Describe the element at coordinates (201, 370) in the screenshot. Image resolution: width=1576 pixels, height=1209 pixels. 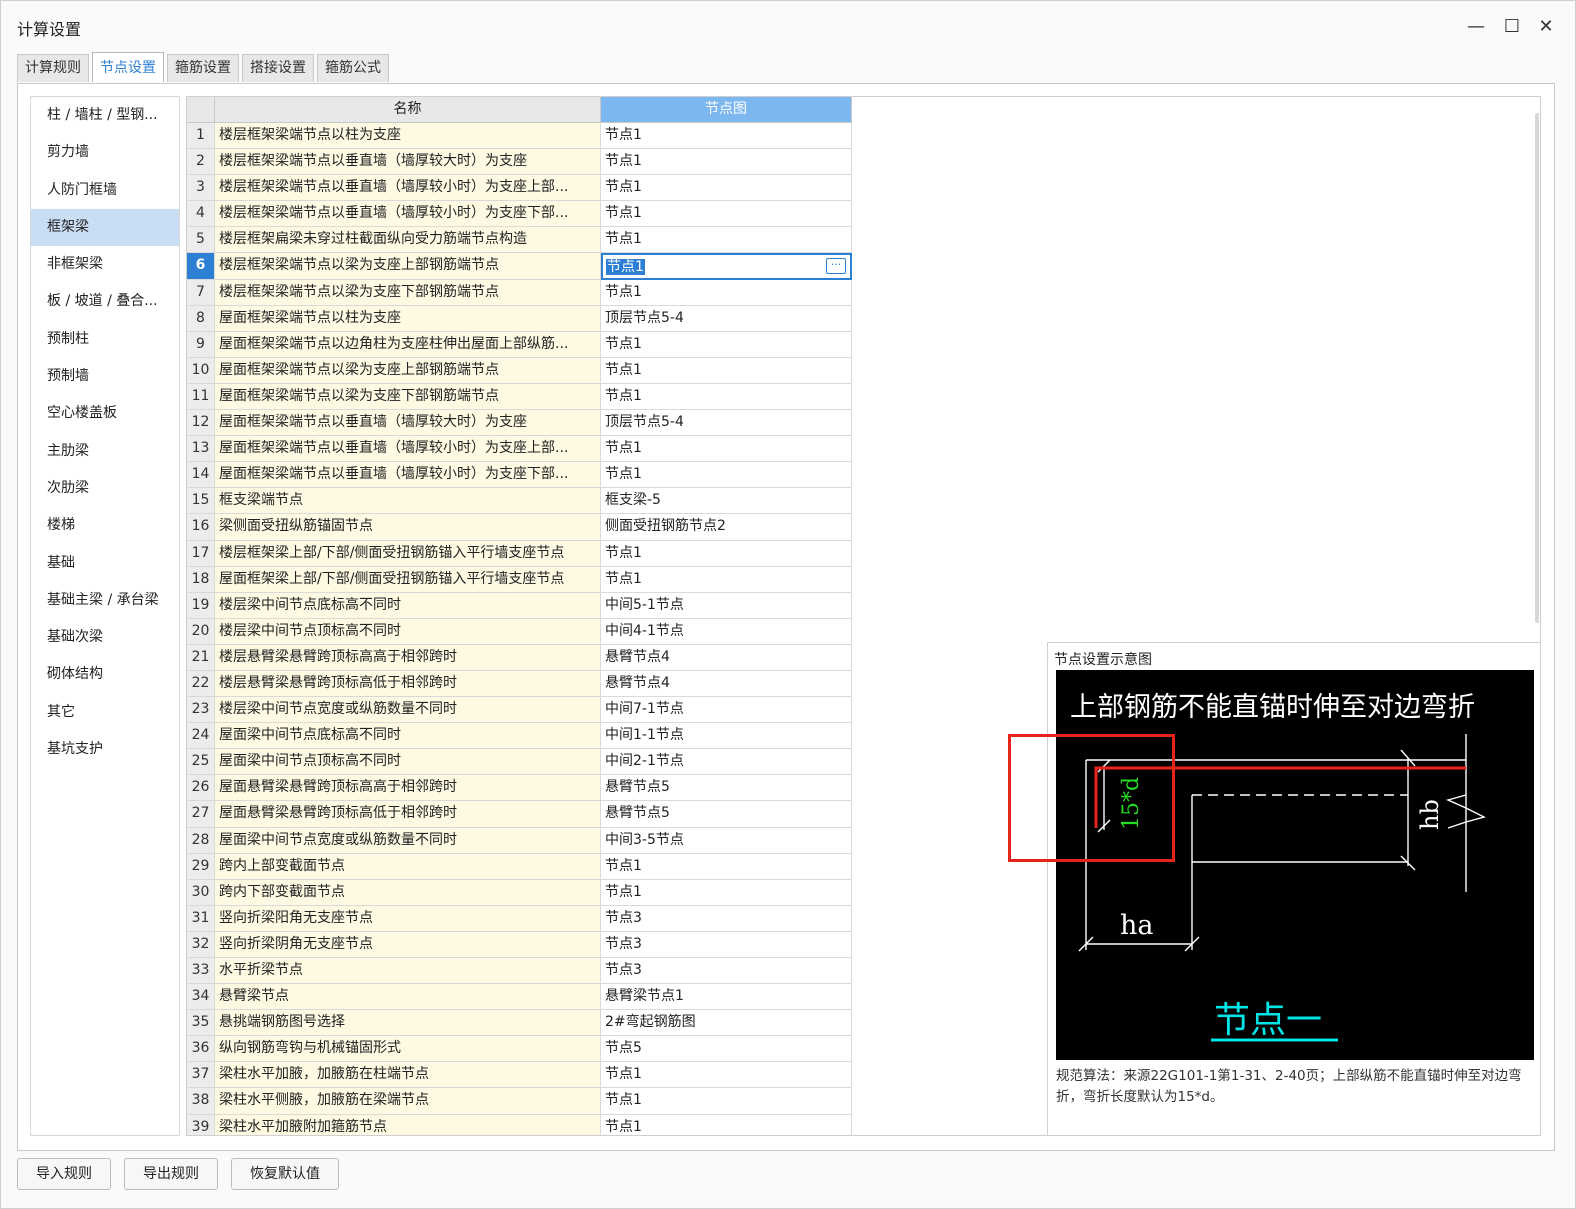
I see `row-number: 10` at that location.